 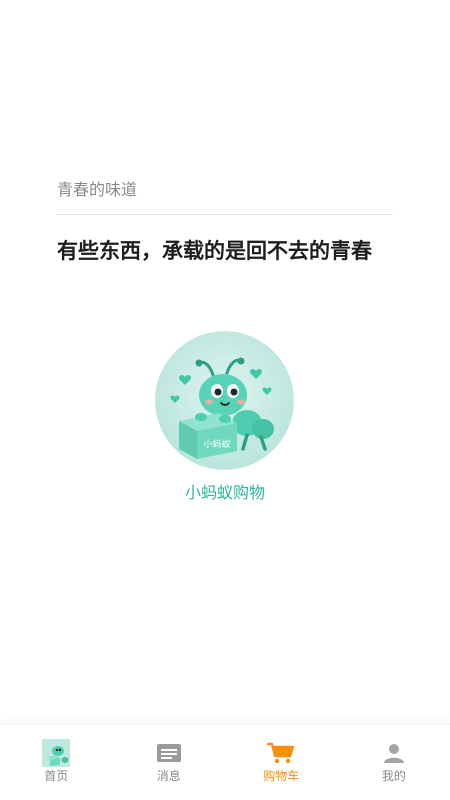 I want to click on divider, so click(x=225, y=214).